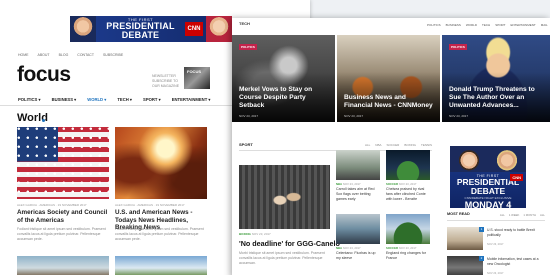 This screenshot has height=275, width=550. What do you see at coordinates (261, 234) in the screenshot?
I see `featured-date: NOV 23, 2017` at bounding box center [261, 234].